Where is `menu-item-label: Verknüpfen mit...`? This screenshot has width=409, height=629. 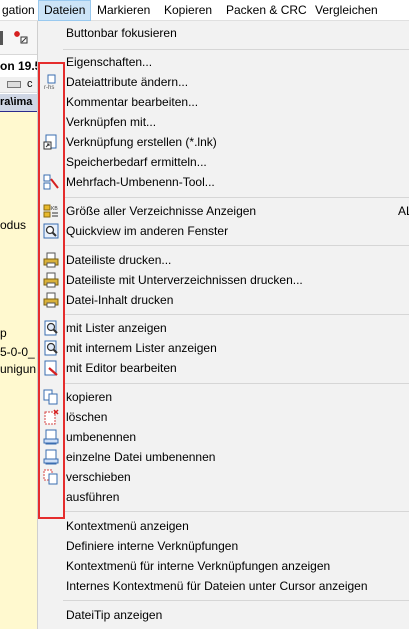 menu-item-label: Verknüpfen mit... is located at coordinates (111, 122).